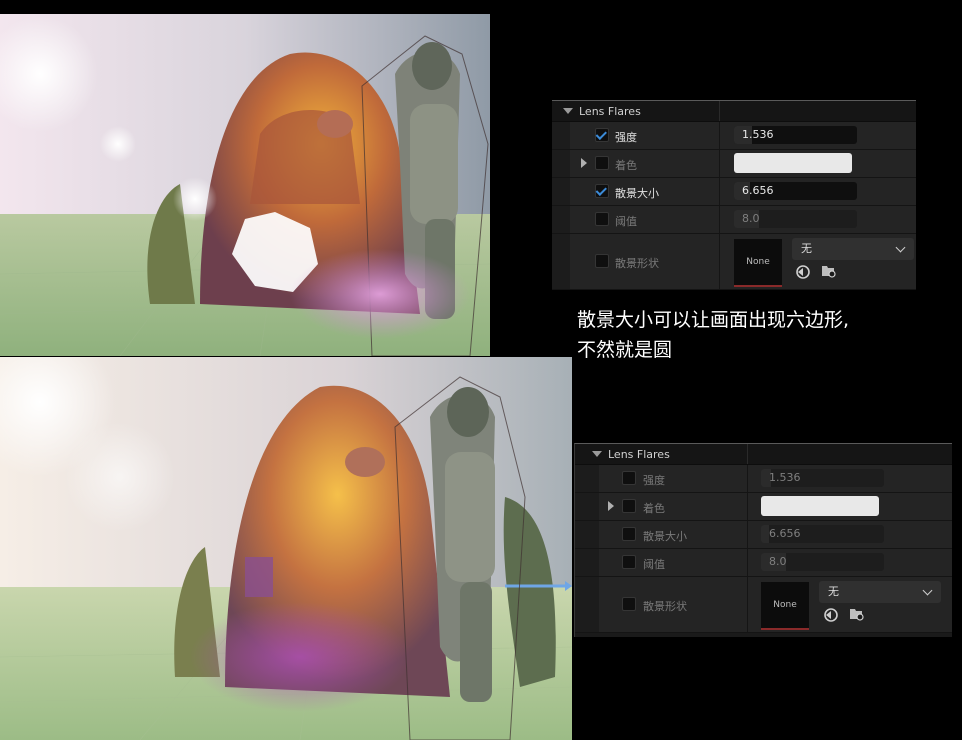 The image size is (962, 740). I want to click on value-fill, so click(765, 534).